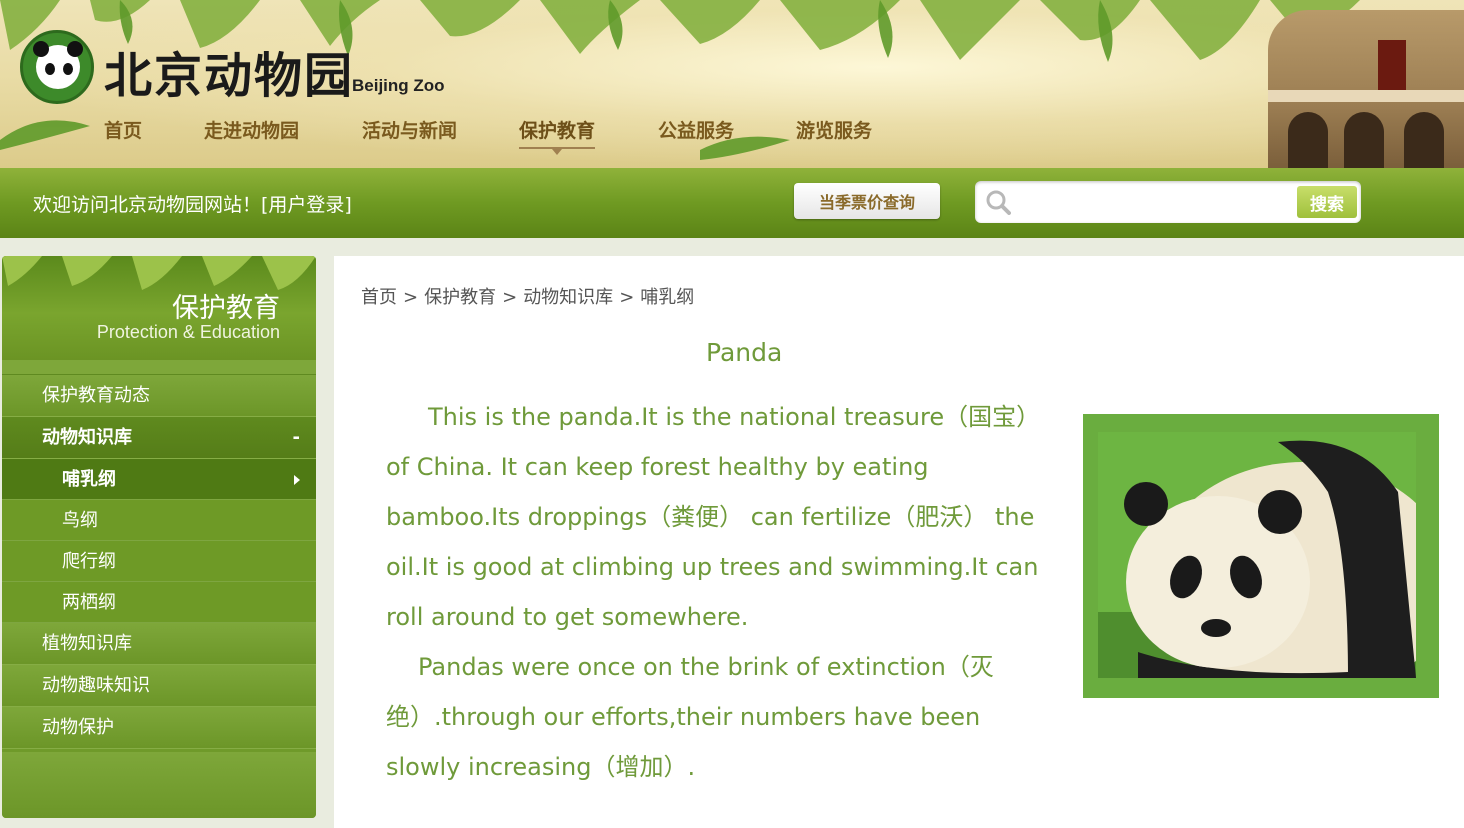  I want to click on collapse-icon: -, so click(296, 438).